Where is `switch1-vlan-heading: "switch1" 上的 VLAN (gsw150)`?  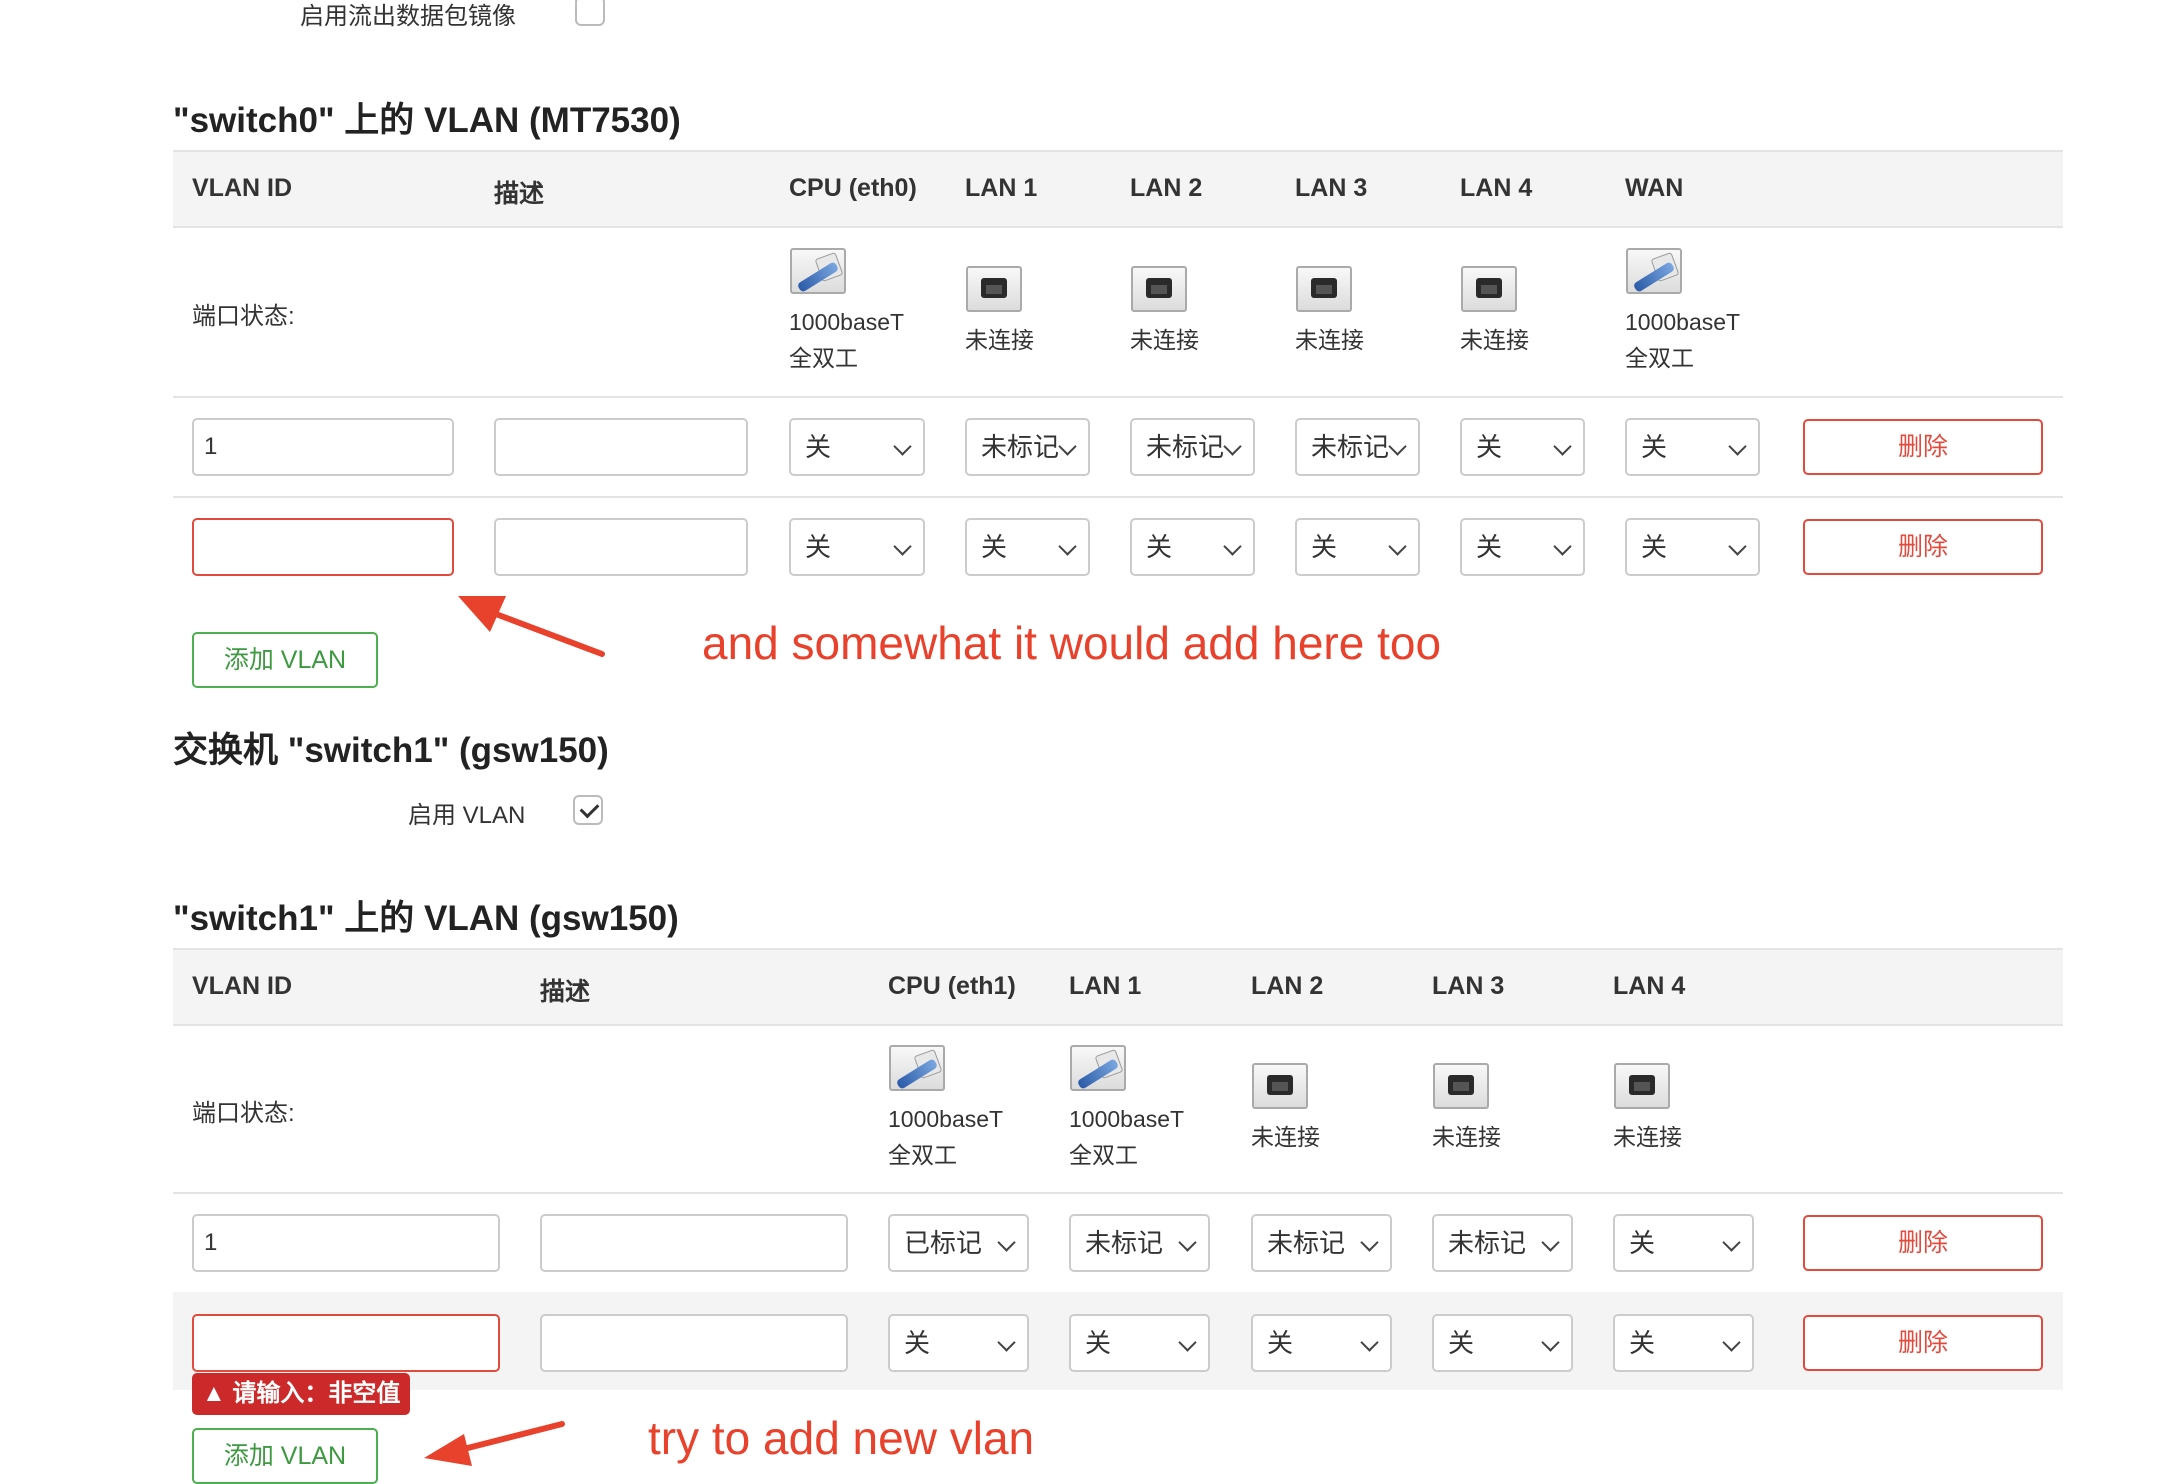 switch1-vlan-heading: "switch1" 上的 VLAN (gsw150) is located at coordinates (426, 918).